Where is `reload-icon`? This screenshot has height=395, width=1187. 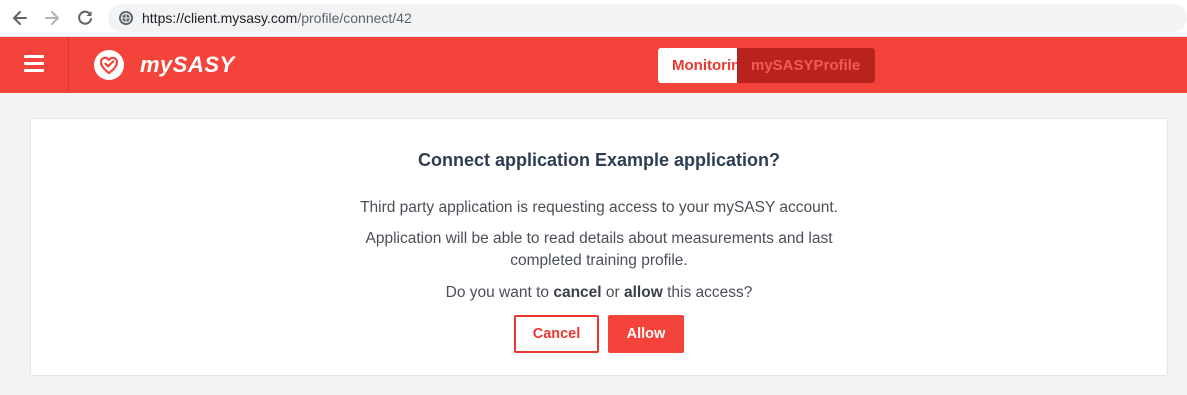
reload-icon is located at coordinates (85, 18).